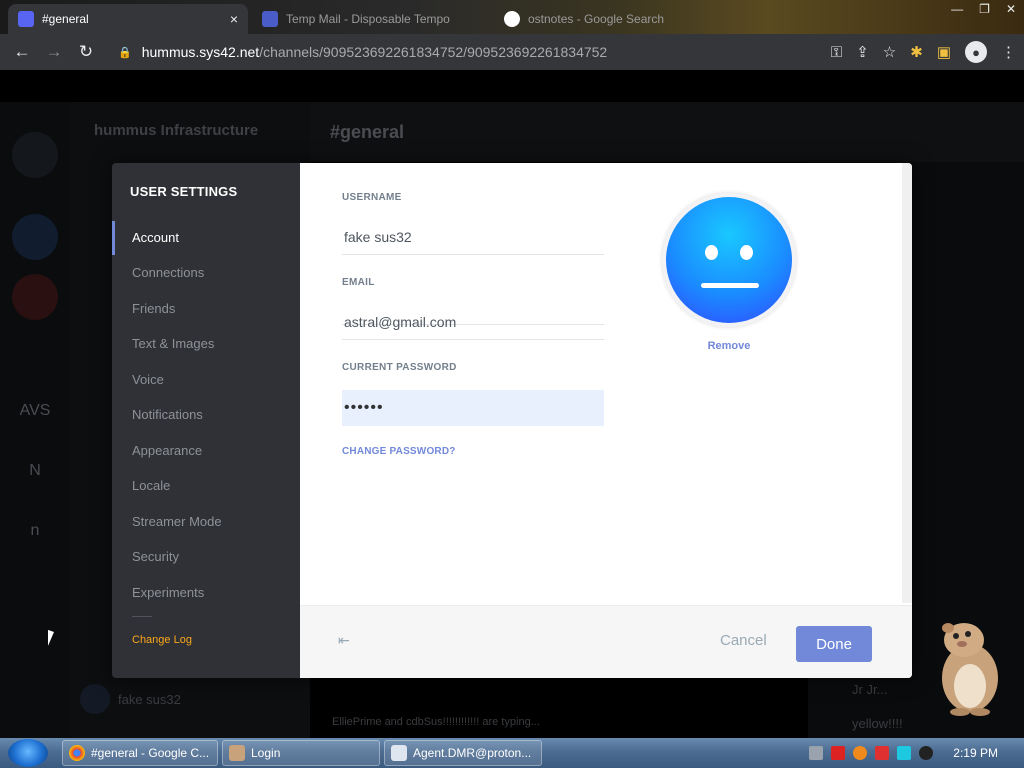 Image resolution: width=1024 pixels, height=768 pixels. Describe the element at coordinates (155, 556) in the screenshot. I see `nav-security: Security` at that location.